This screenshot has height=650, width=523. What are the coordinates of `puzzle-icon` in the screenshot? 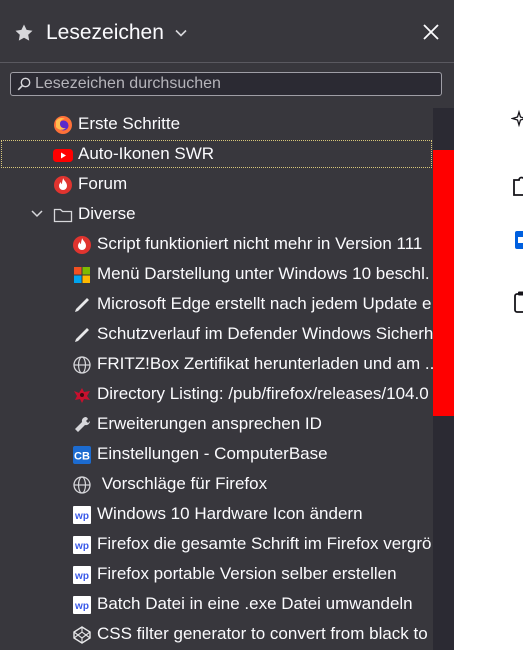 It's located at (517, 185).